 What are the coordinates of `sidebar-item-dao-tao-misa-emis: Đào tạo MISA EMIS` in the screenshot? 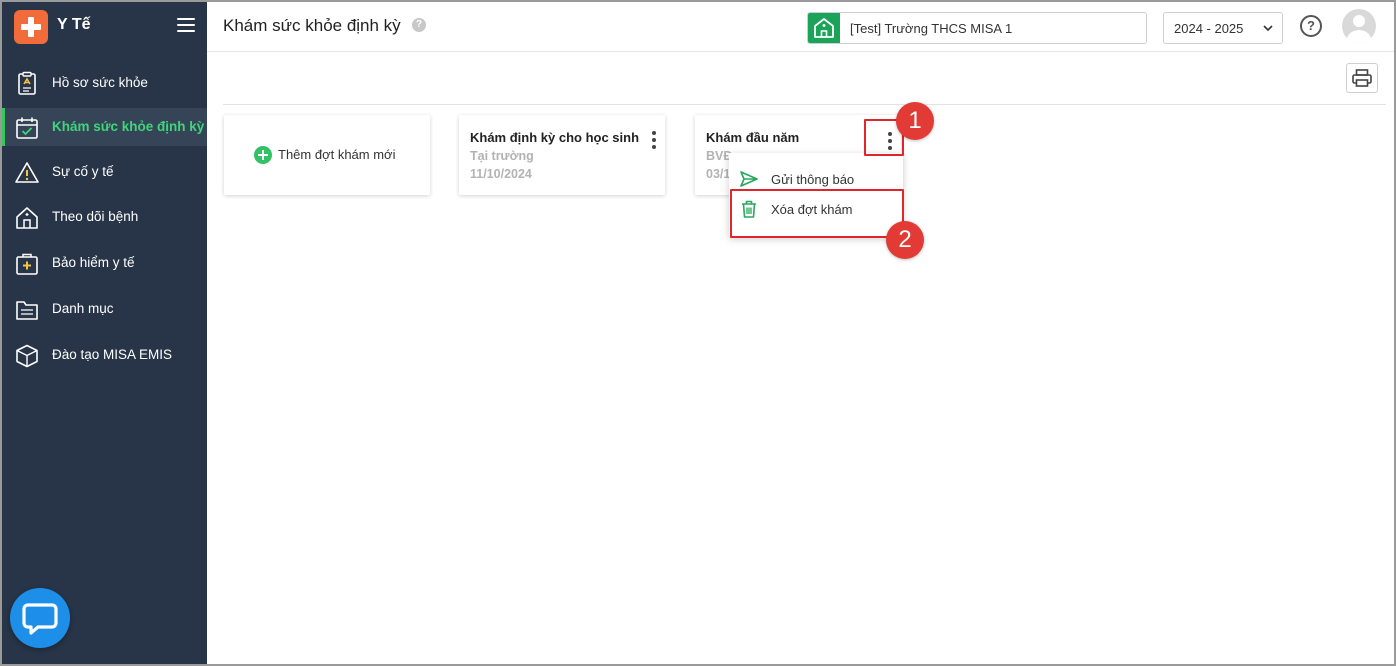 It's located at (104, 355).